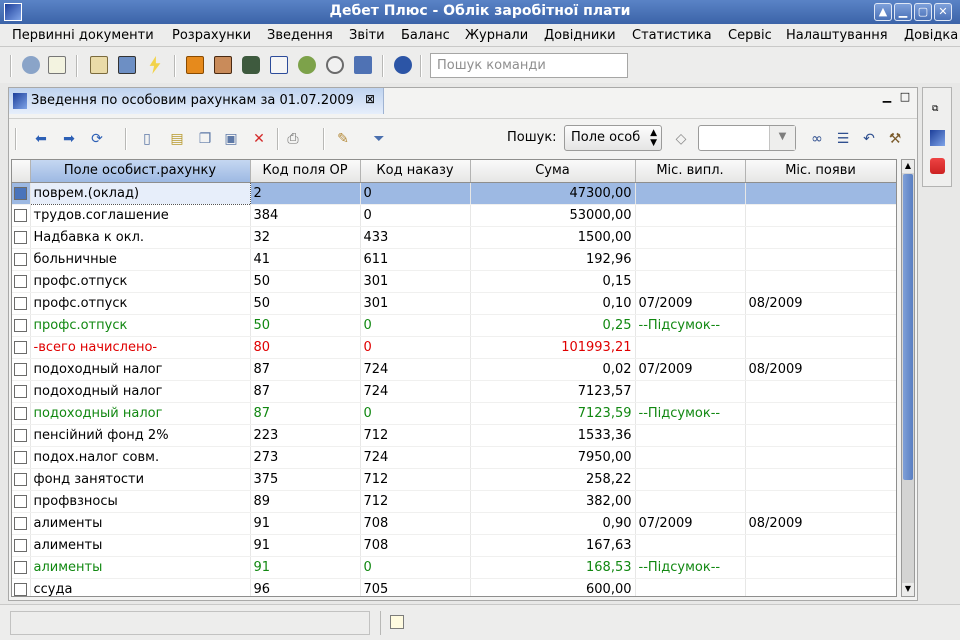 This screenshot has height=640, width=960. Describe the element at coordinates (869, 139) in the screenshot. I see `undo-icon: ↶` at that location.